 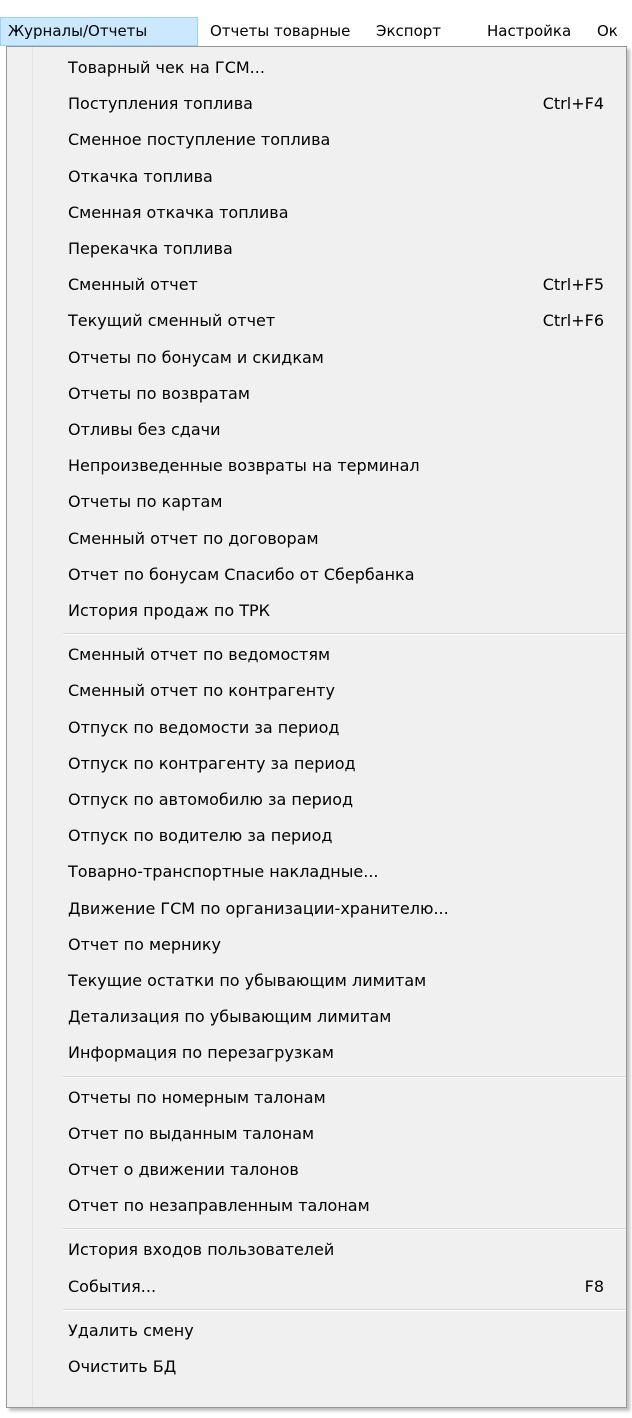 I want to click on menu-item: Детализация по убывающим лимитам, so click(x=316, y=1017).